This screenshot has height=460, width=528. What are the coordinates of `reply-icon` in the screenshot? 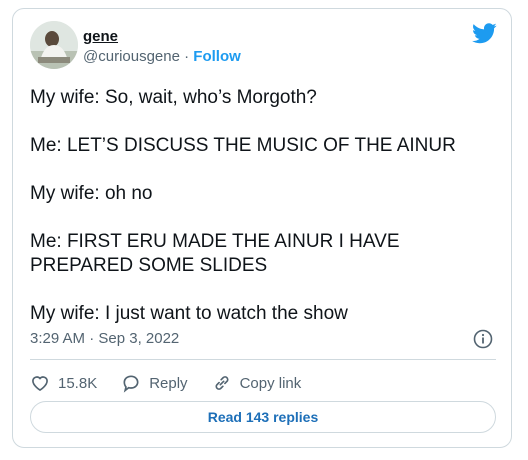 It's located at (131, 384).